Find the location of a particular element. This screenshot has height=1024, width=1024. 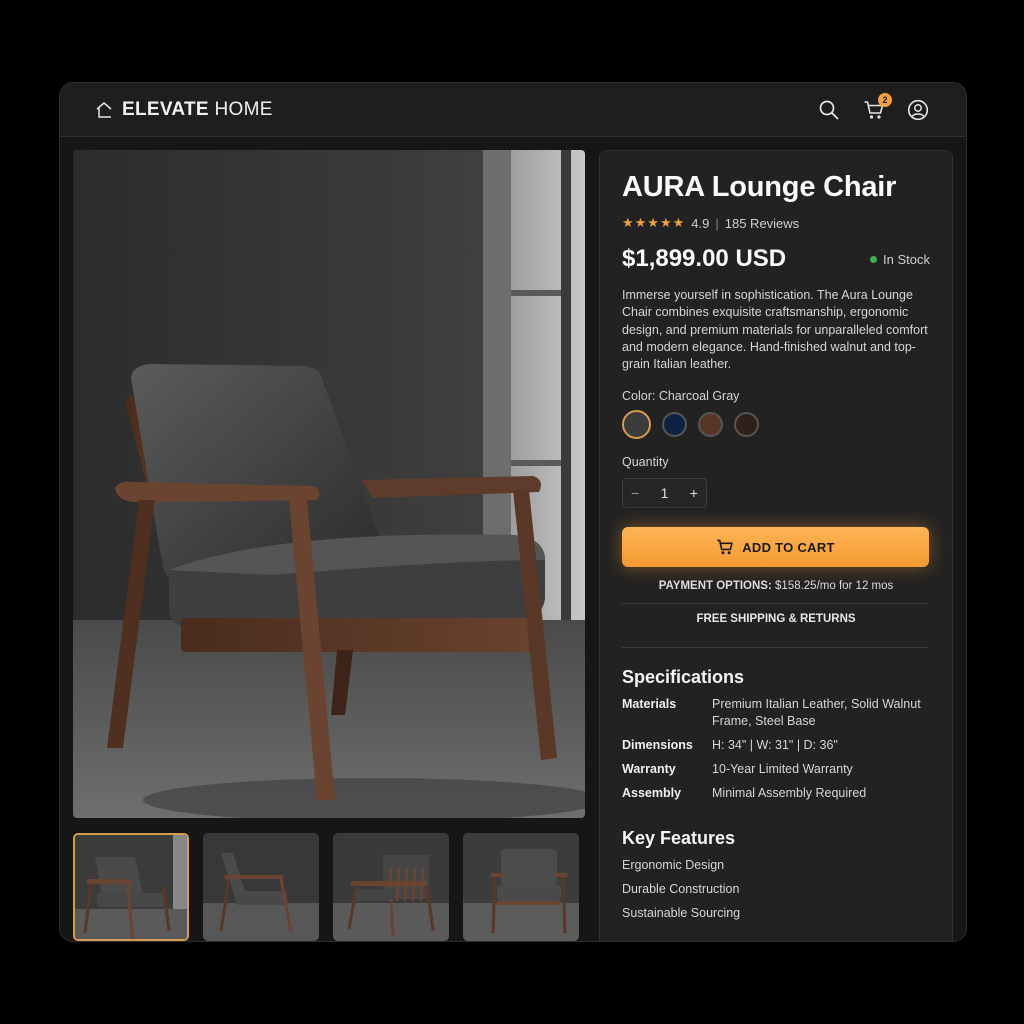

feature-item: Durable Construction is located at coordinates (681, 889).